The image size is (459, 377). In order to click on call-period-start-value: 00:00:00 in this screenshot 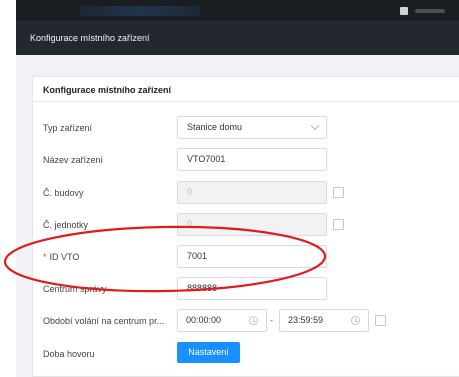, I will do `click(204, 320)`.